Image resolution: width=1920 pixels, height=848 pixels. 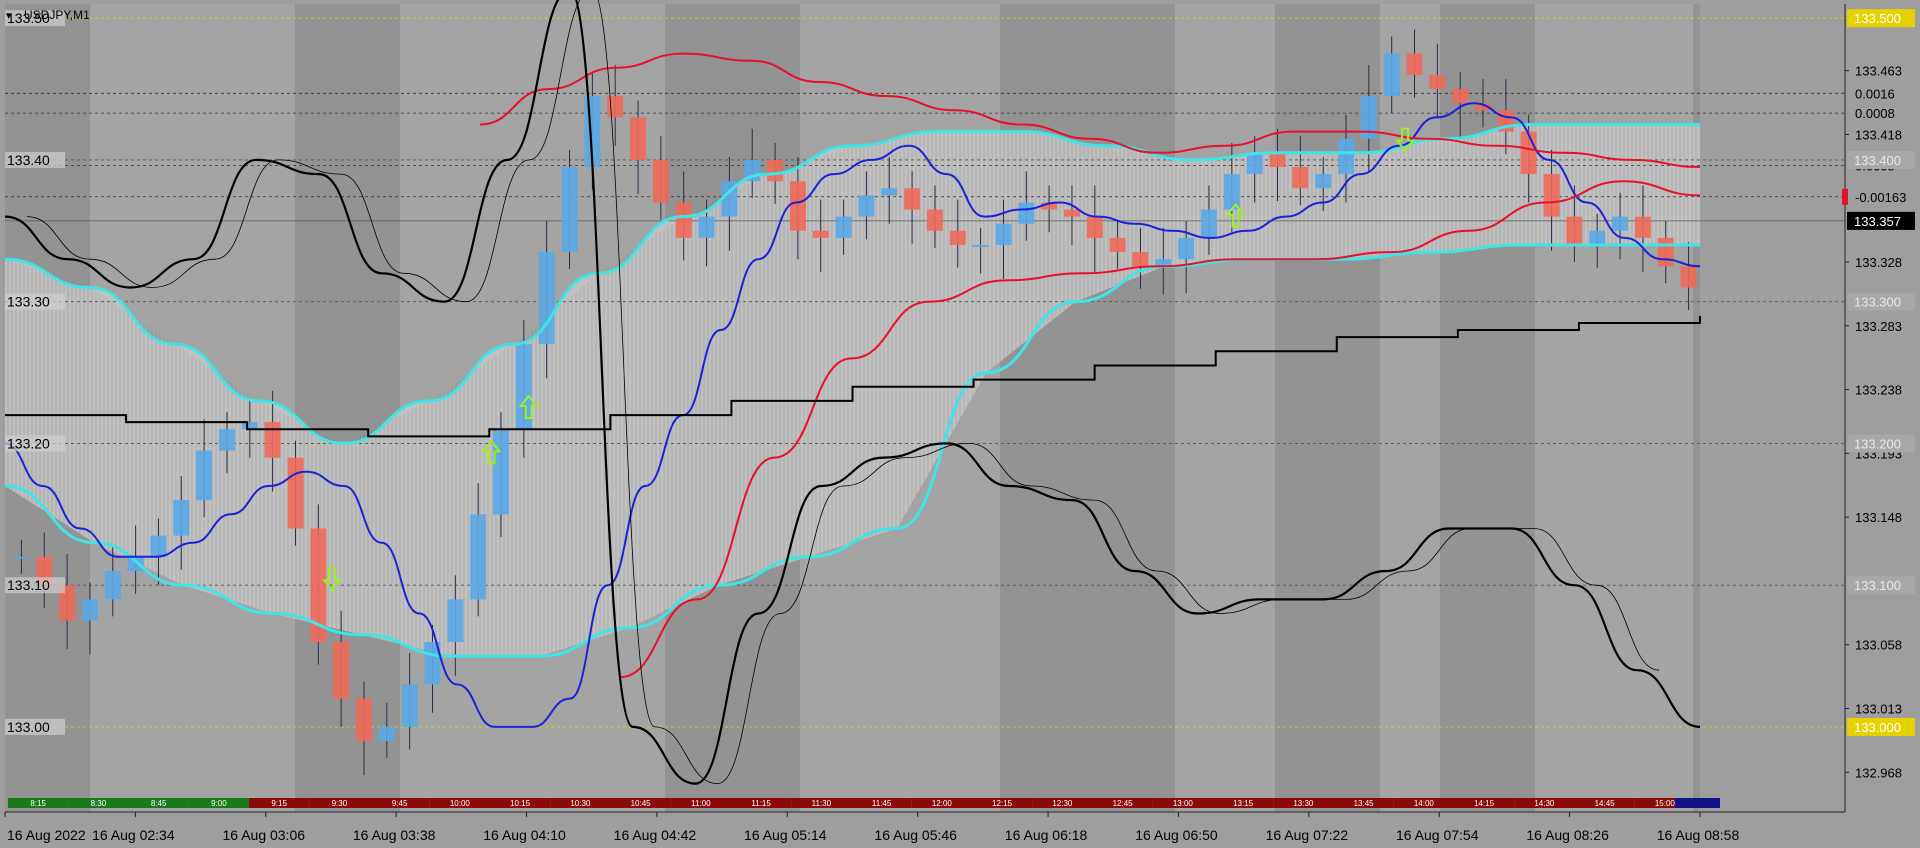 I want to click on level-box-label: 133.500, so click(x=1877, y=18).